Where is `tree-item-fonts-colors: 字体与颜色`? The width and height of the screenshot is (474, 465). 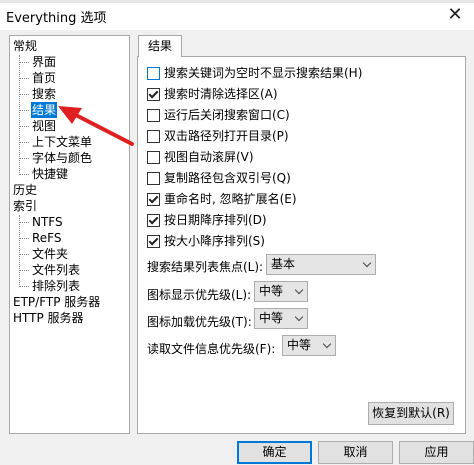 tree-item-fonts-colors: 字体与颜色 is located at coordinates (62, 158).